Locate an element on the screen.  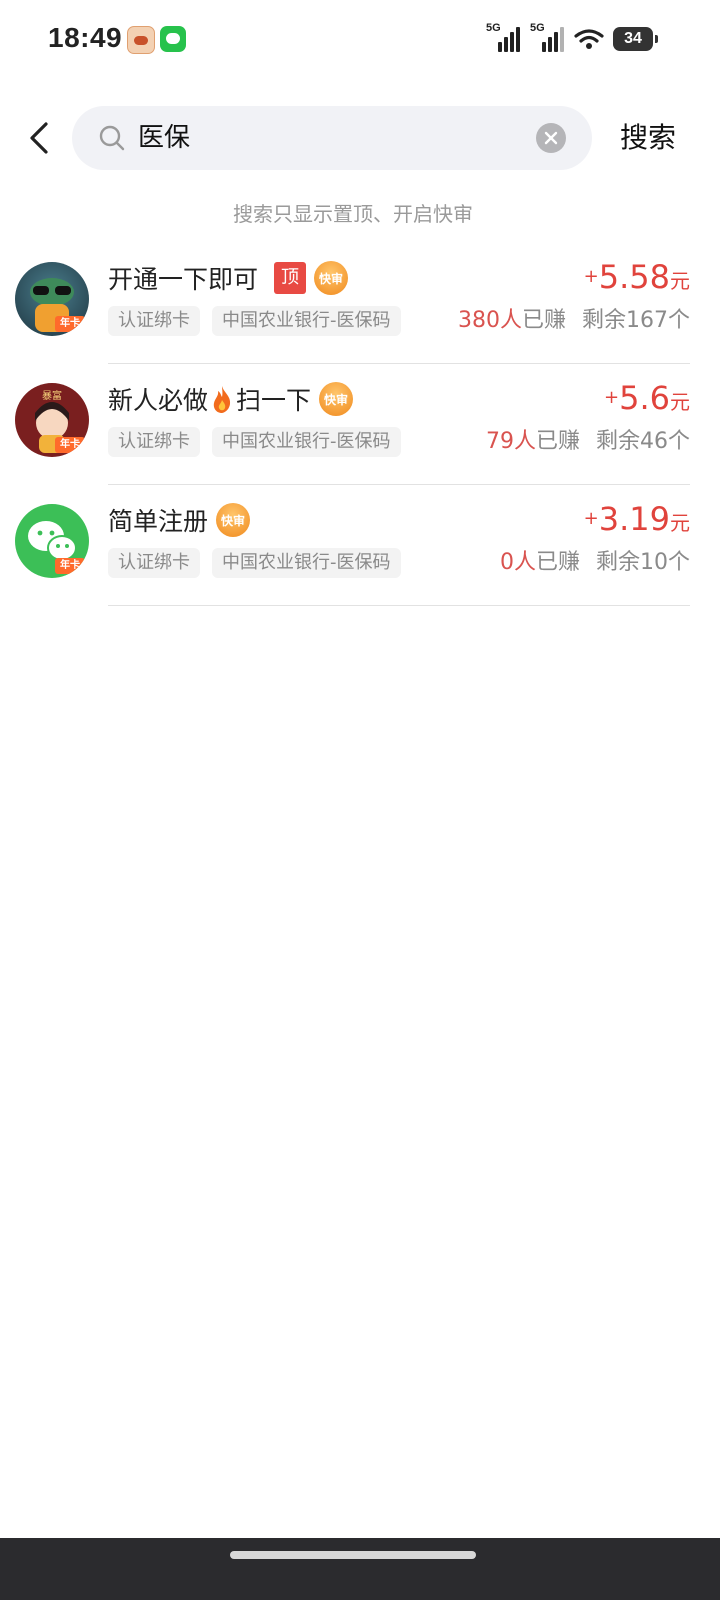
remaining-count: 剩余46个 is located at coordinates (643, 441).